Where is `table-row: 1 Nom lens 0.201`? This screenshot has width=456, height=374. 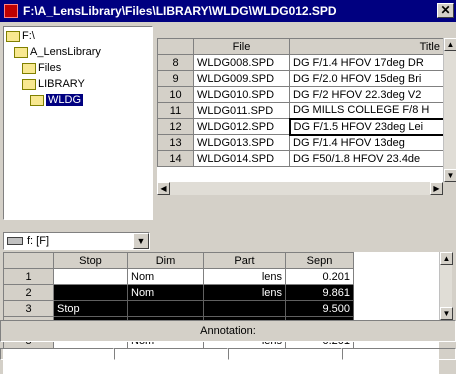
table-row: 1 Nom lens 0.201 is located at coordinates (178, 276).